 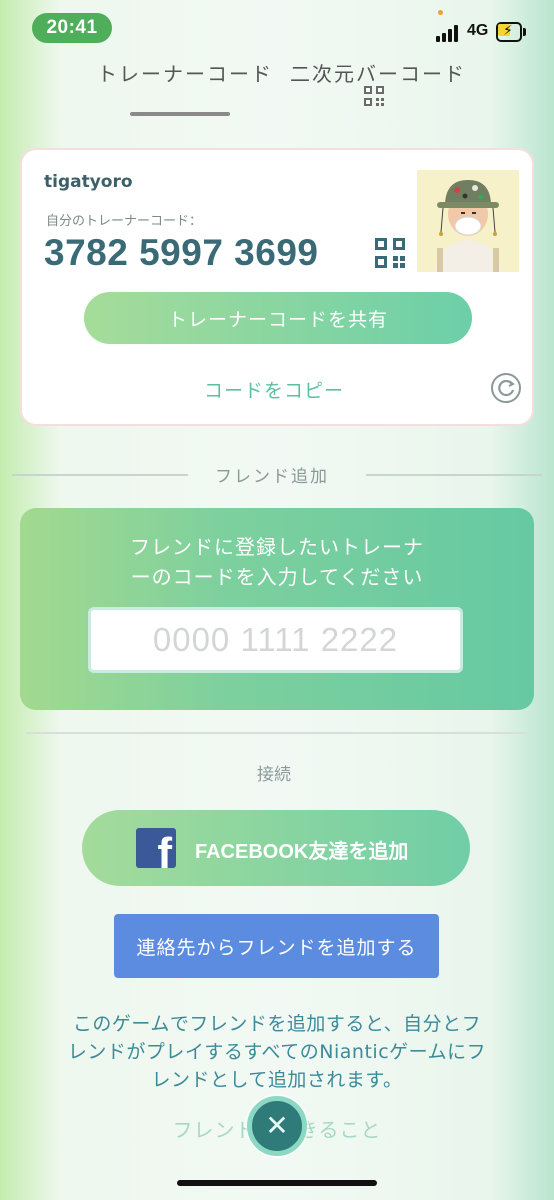 What do you see at coordinates (277, 1183) in the screenshot?
I see `home-indicator` at bounding box center [277, 1183].